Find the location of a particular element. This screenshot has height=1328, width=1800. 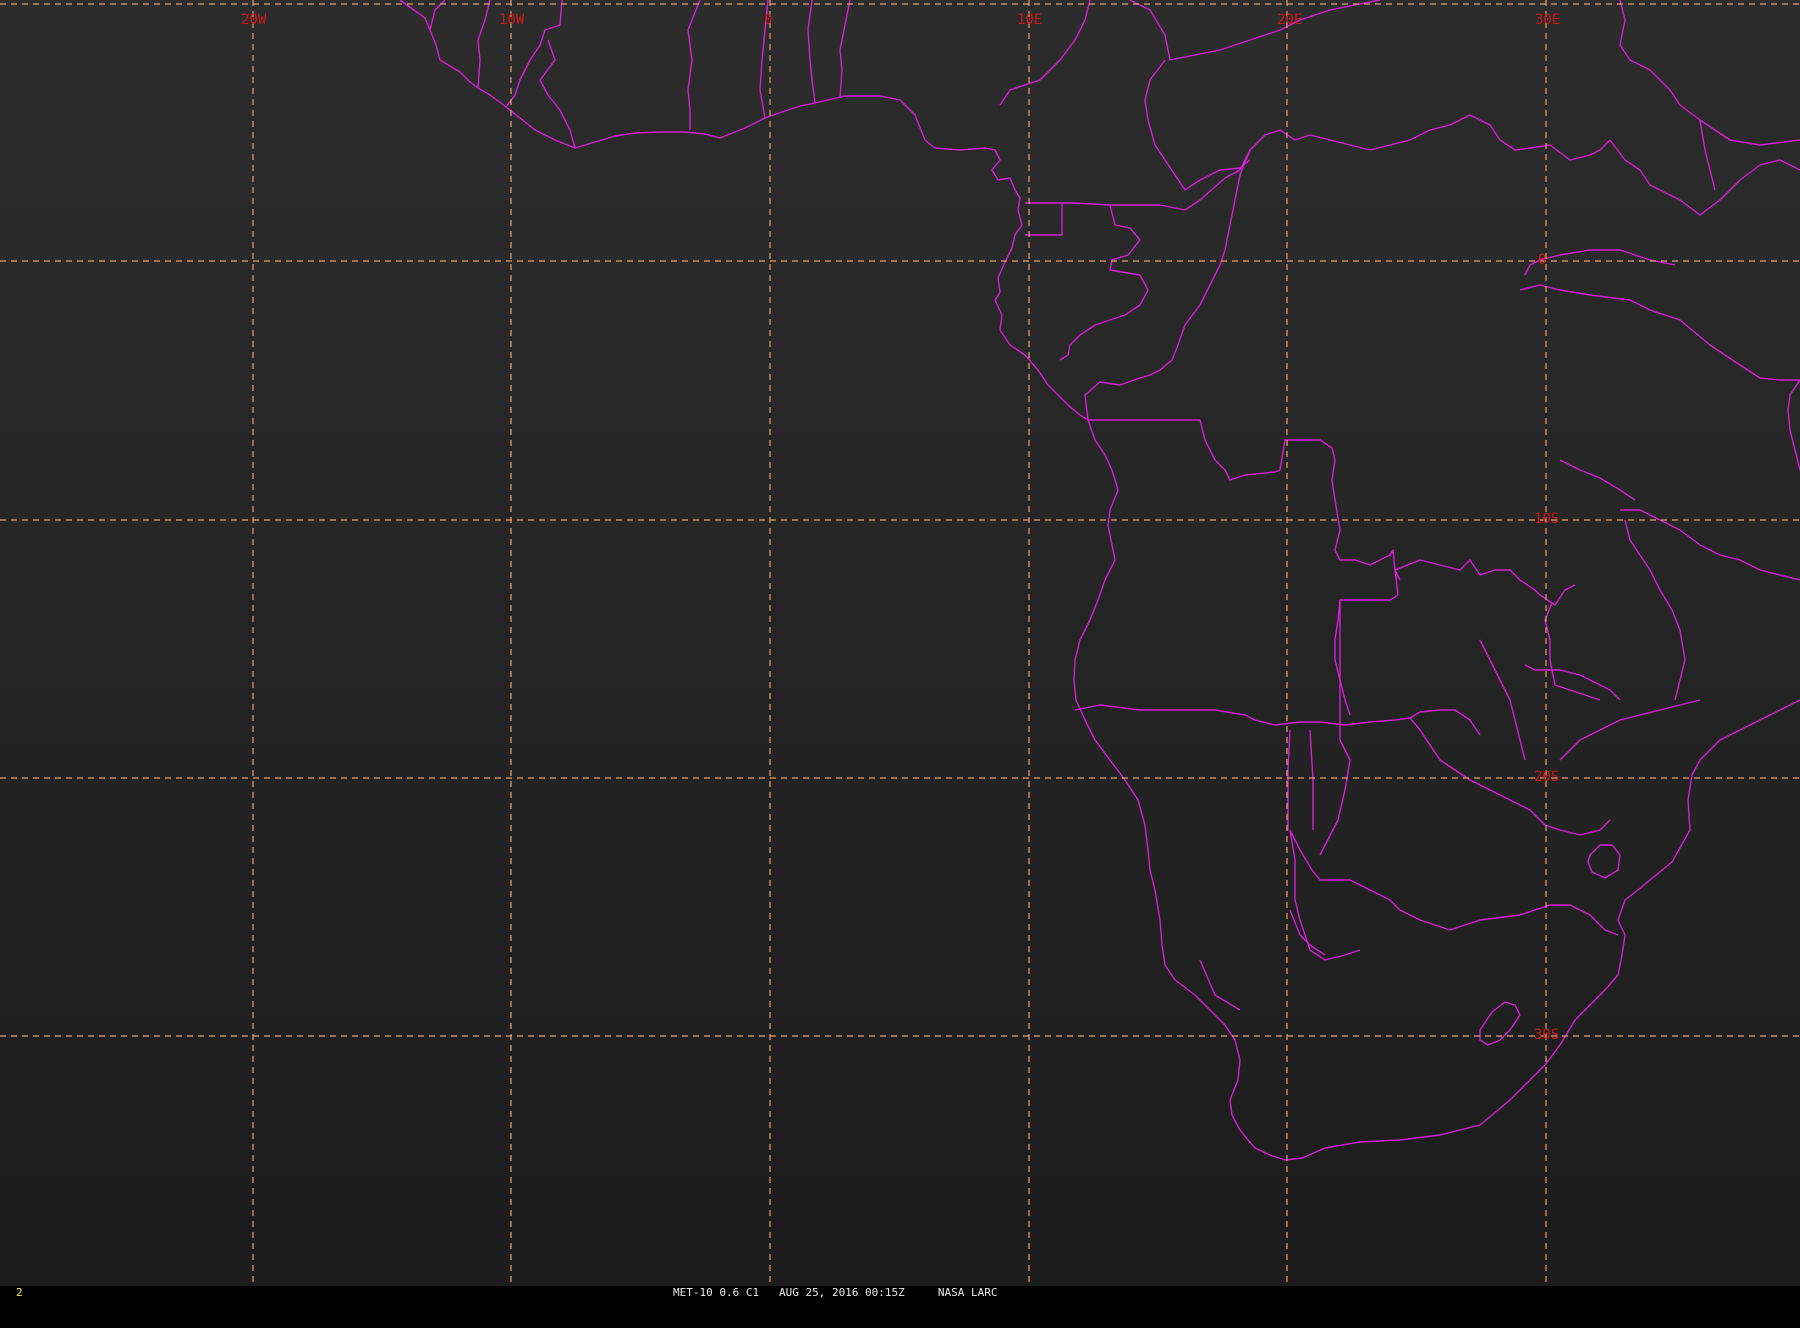

lon-label-20e: 20E is located at coordinates (1289, 20).